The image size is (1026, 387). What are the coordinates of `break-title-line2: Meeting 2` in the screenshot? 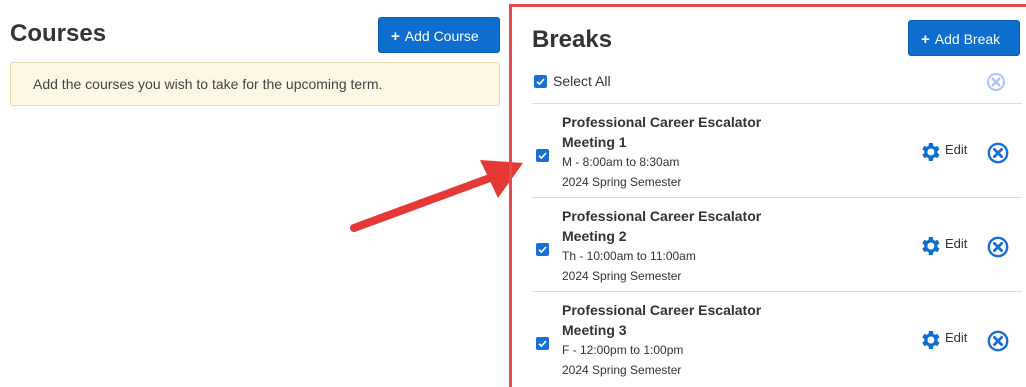 It's located at (594, 236).